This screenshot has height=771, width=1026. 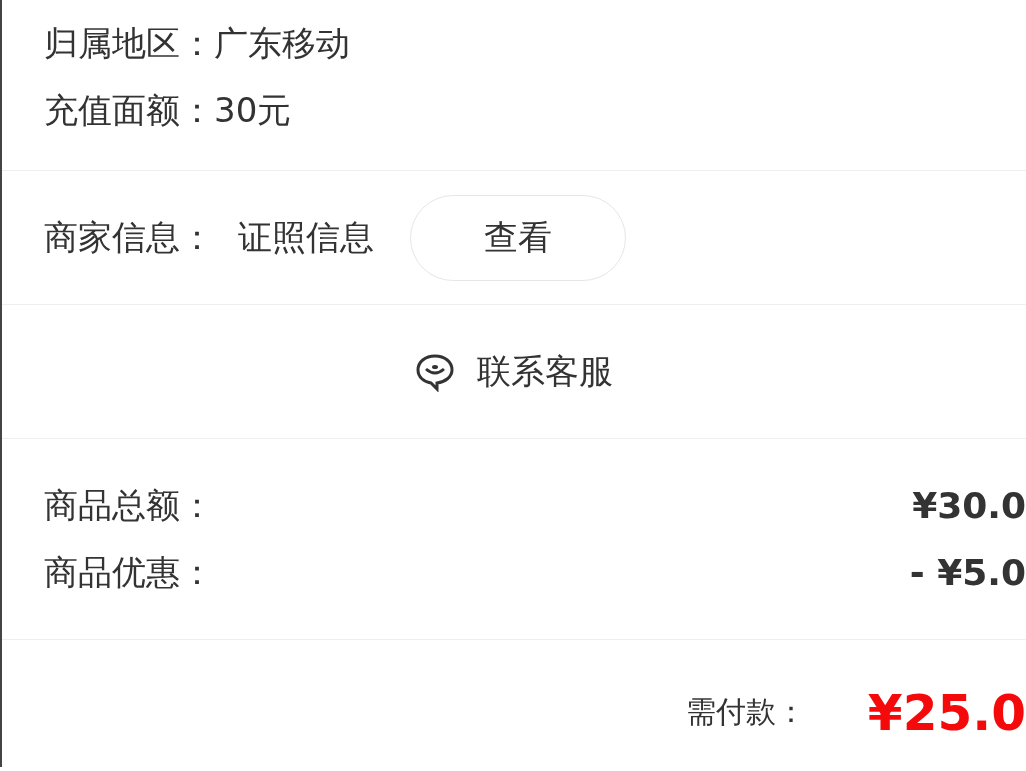 I want to click on field-label: 充值面额：, so click(x=129, y=110).